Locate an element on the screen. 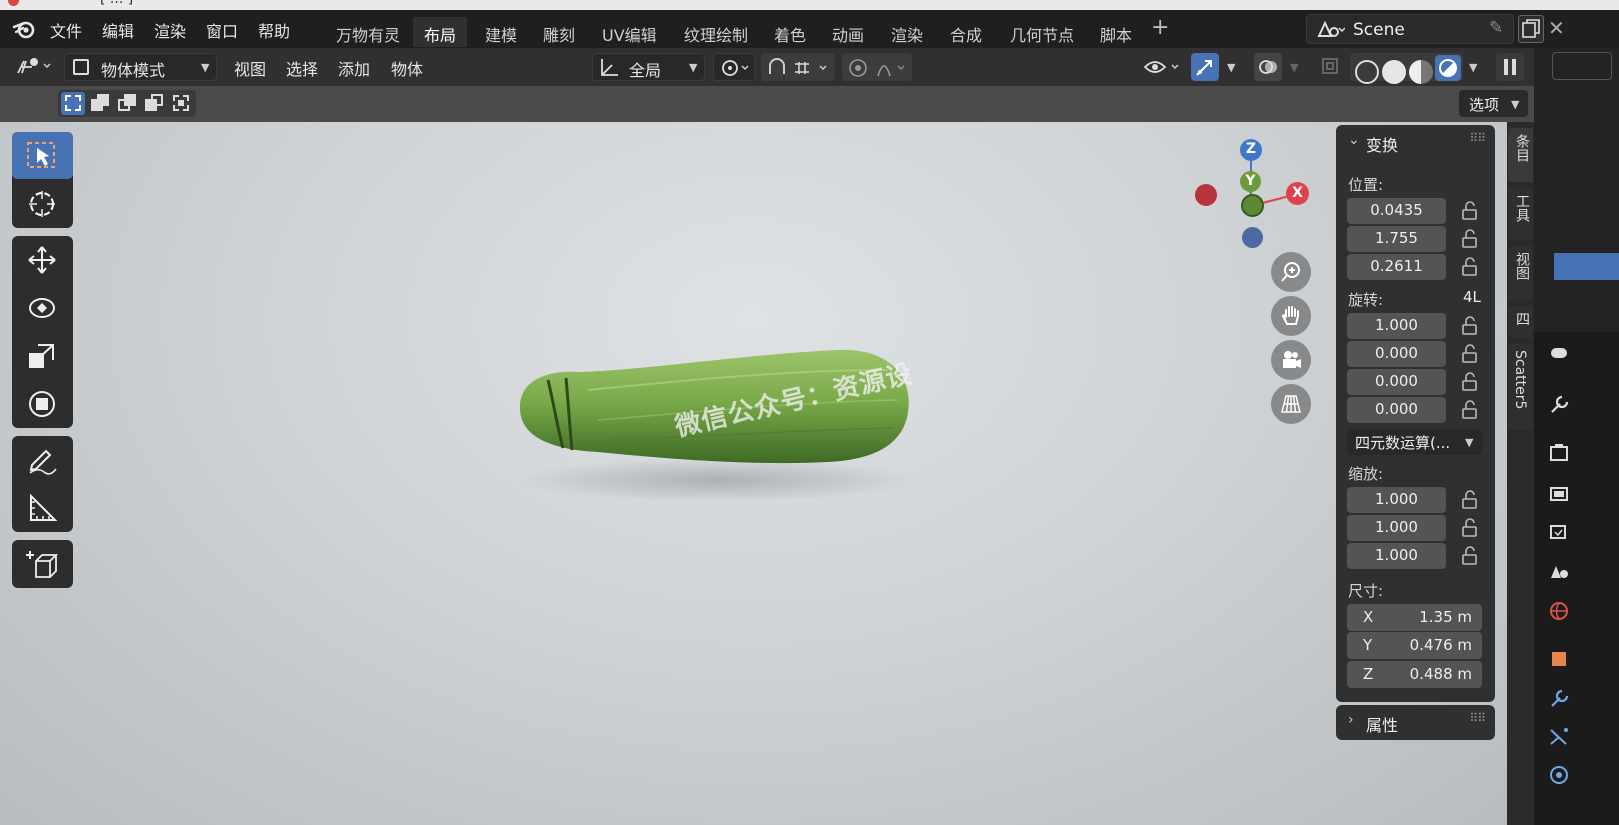  annotate-tool is located at coordinates (42, 459).